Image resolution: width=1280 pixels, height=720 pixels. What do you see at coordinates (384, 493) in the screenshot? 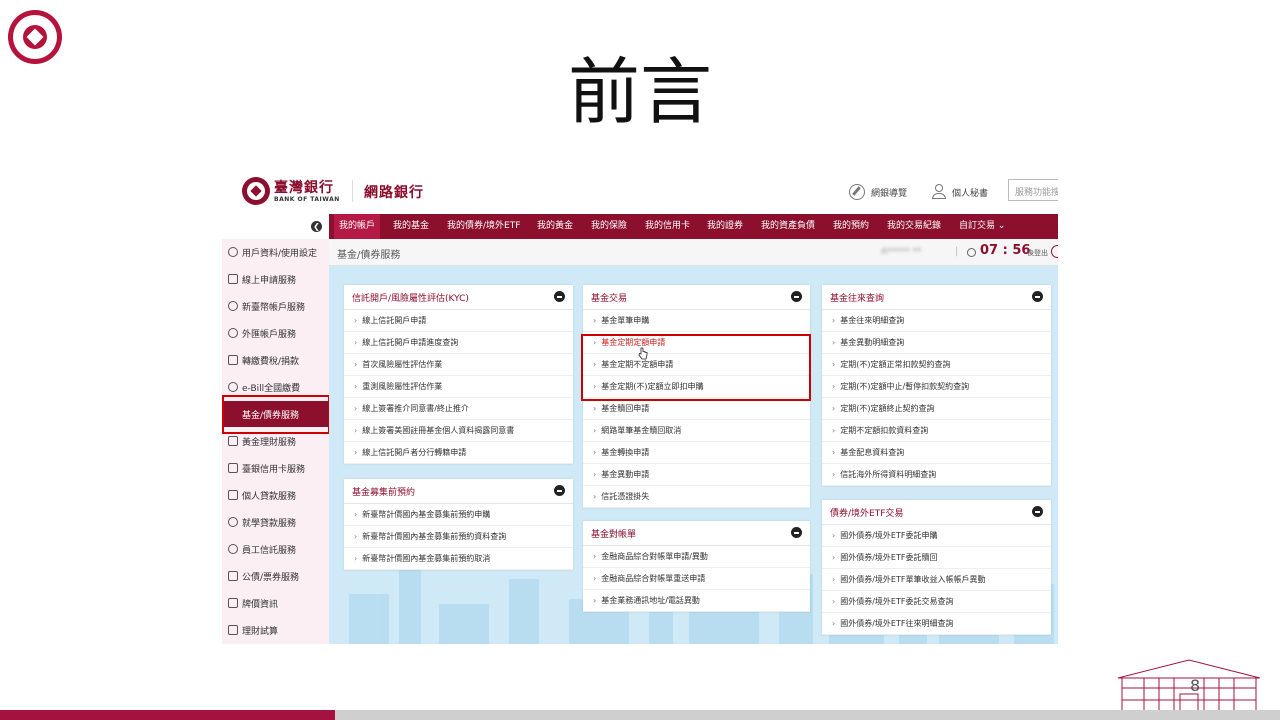
I see `panel-title: 基金募集前預約` at bounding box center [384, 493].